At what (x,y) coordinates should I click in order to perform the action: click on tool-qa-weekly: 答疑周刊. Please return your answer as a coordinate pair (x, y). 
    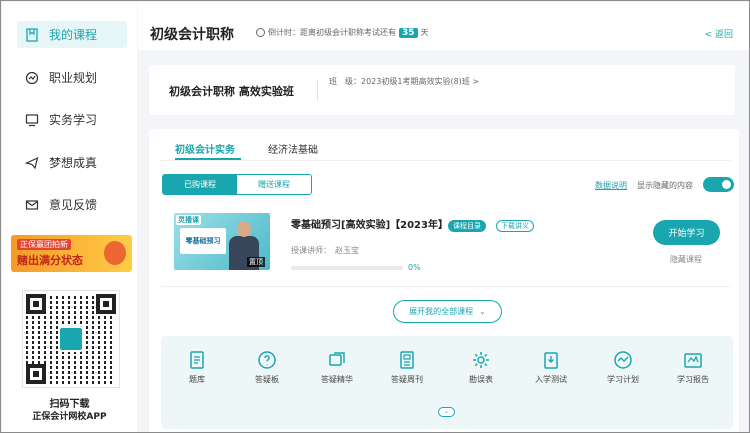
    Looking at the image, I should click on (407, 367).